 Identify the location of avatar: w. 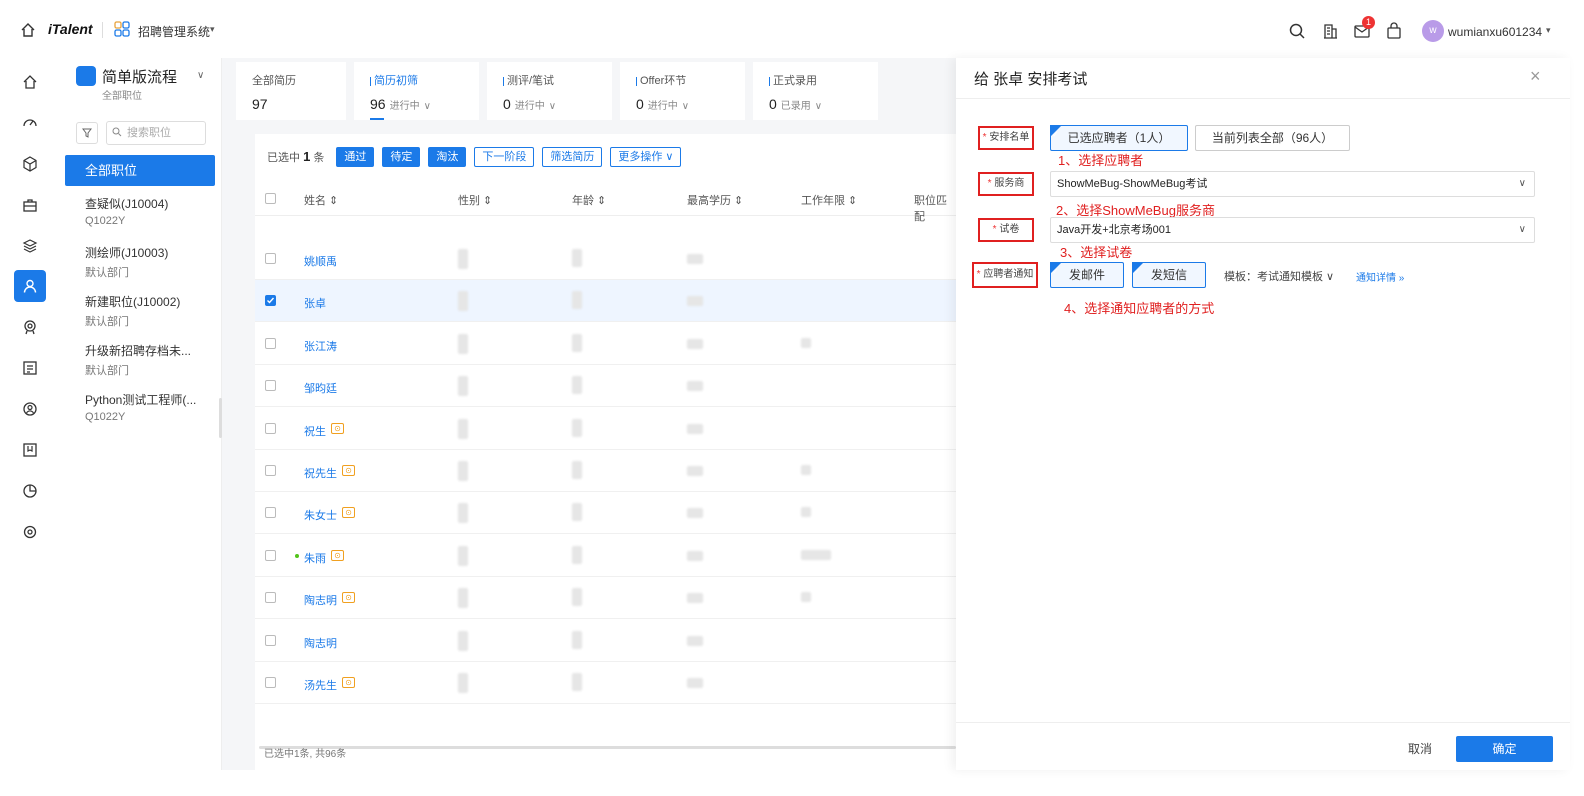
(1433, 31).